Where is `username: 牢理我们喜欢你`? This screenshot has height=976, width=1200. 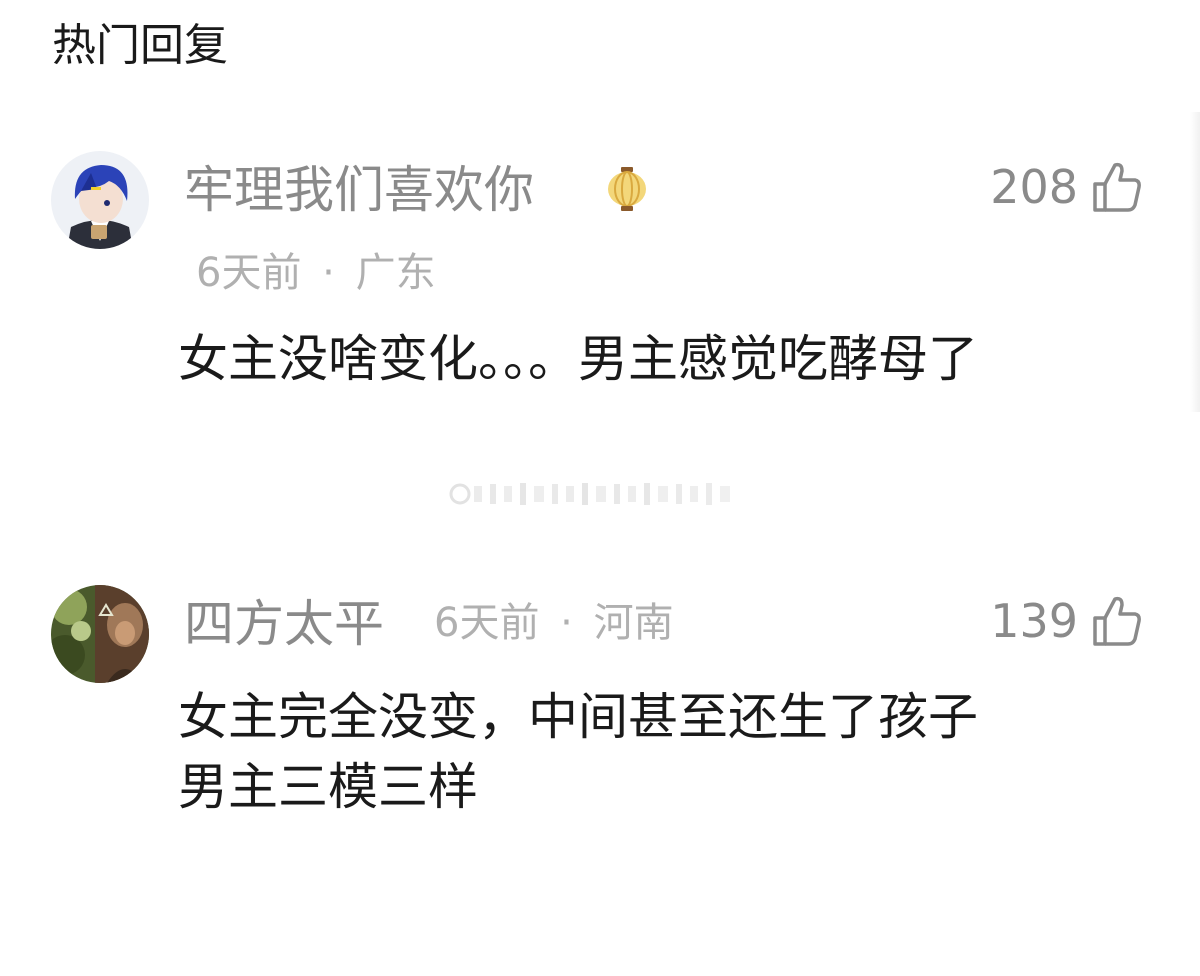 username: 牢理我们喜欢你 is located at coordinates (359, 190).